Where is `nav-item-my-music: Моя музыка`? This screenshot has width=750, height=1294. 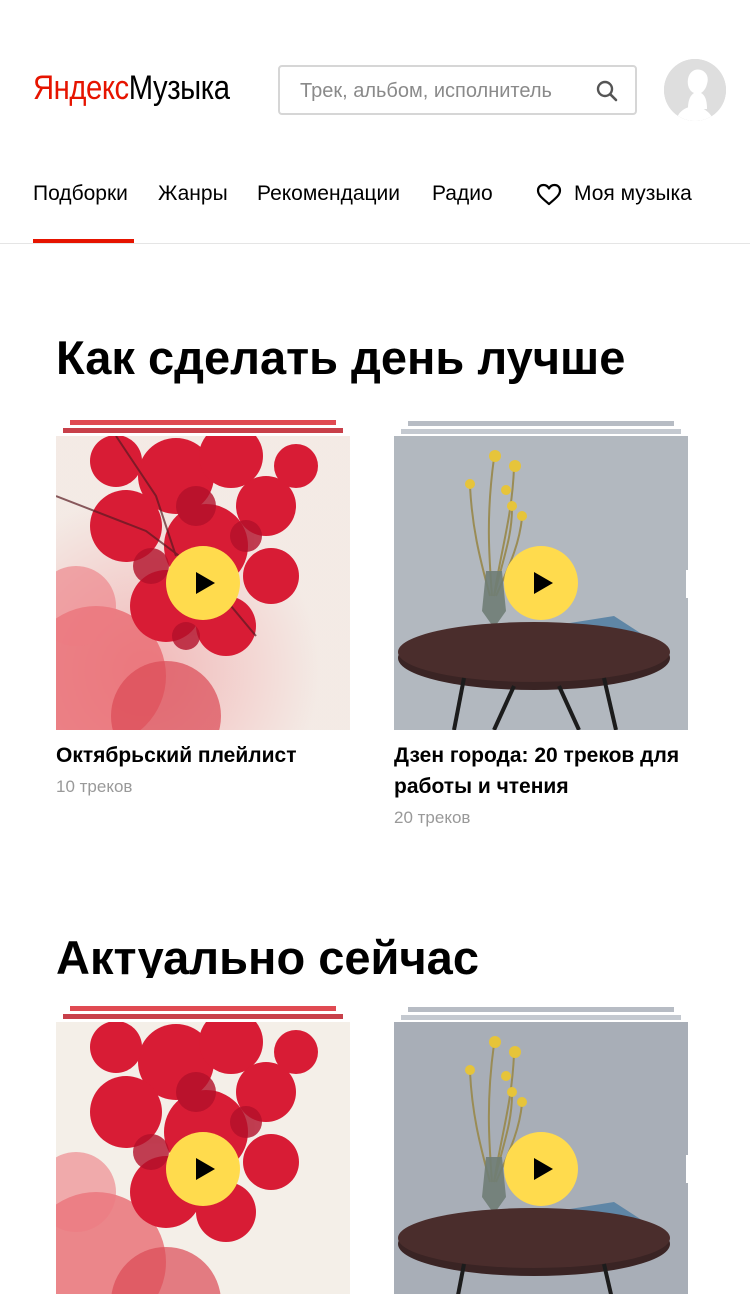
nav-item-my-music: Моя музыка is located at coordinates (633, 194).